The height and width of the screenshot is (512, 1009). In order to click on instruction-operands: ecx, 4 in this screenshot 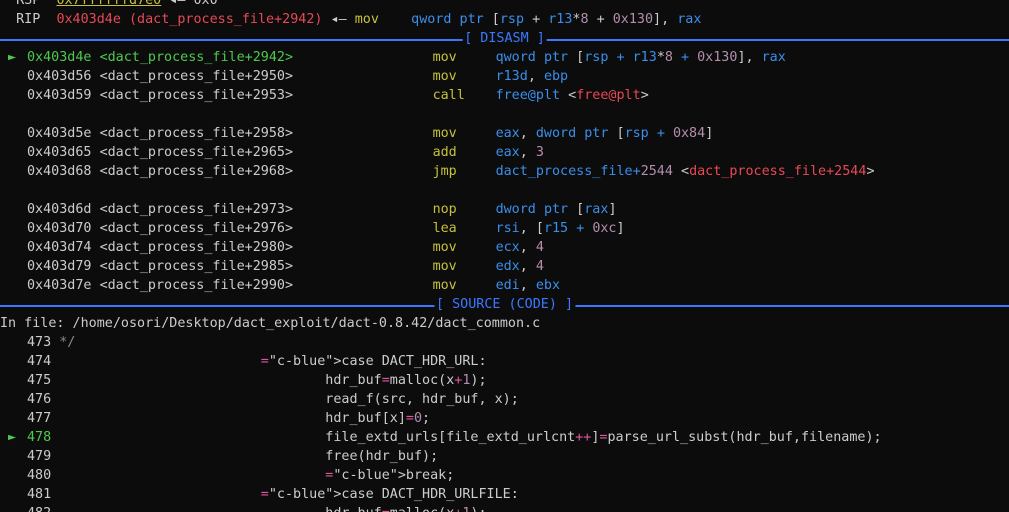, I will do `click(519, 247)`.